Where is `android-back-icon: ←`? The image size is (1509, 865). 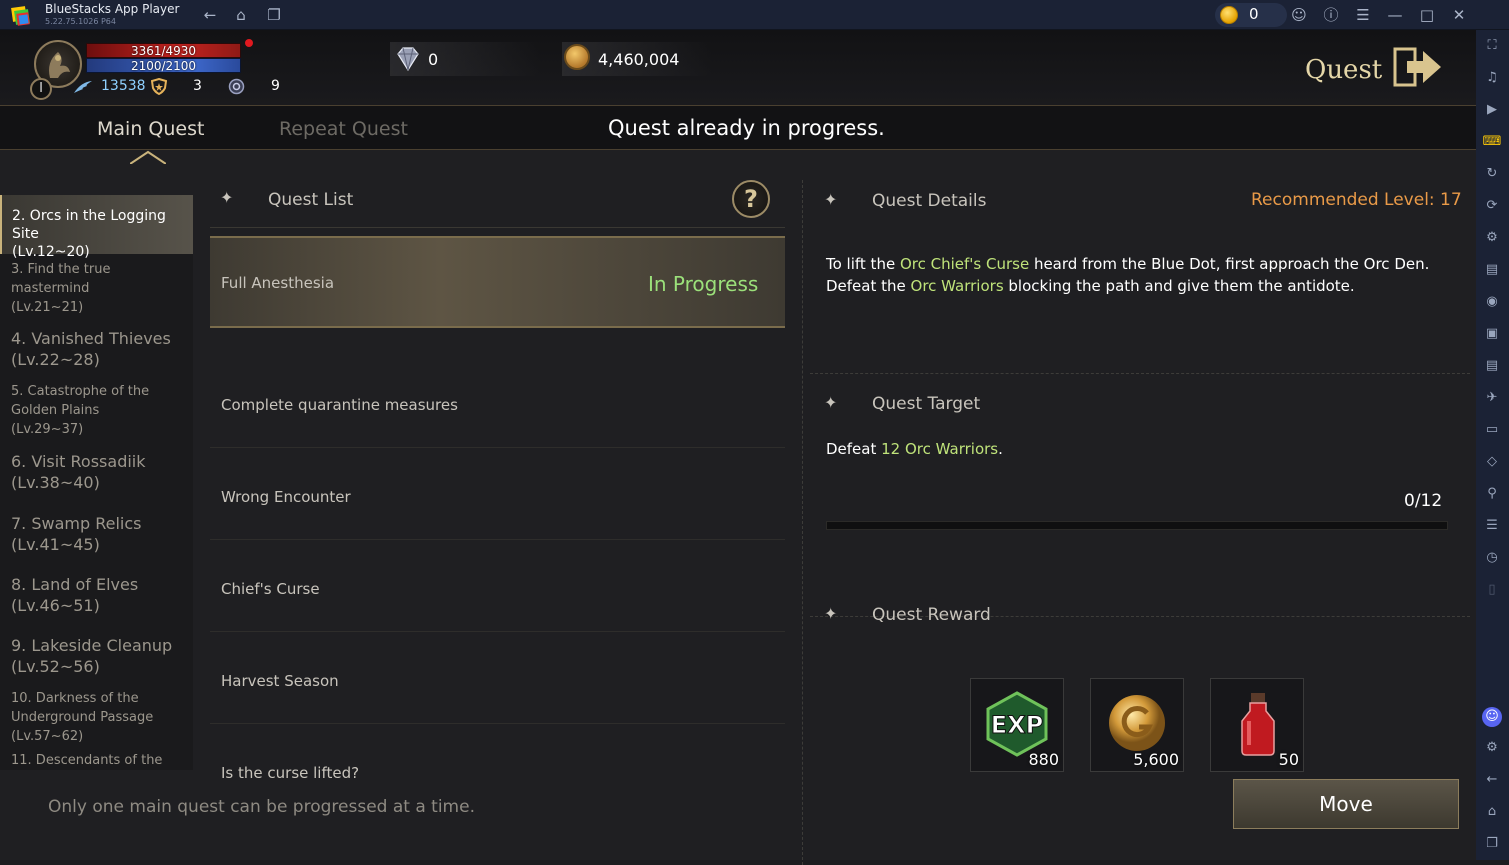
android-back-icon: ← is located at coordinates (1492, 780).